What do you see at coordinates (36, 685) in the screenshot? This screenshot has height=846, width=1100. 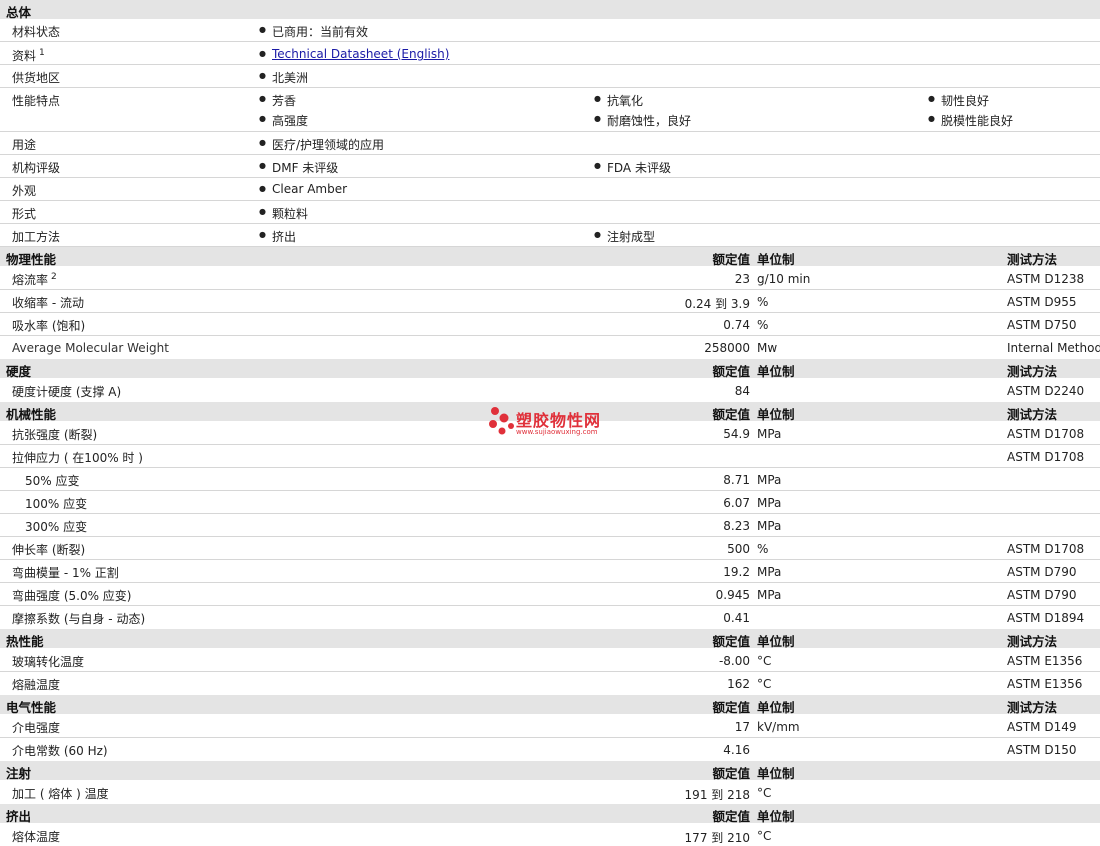 I see `property-label: 熔融温度` at bounding box center [36, 685].